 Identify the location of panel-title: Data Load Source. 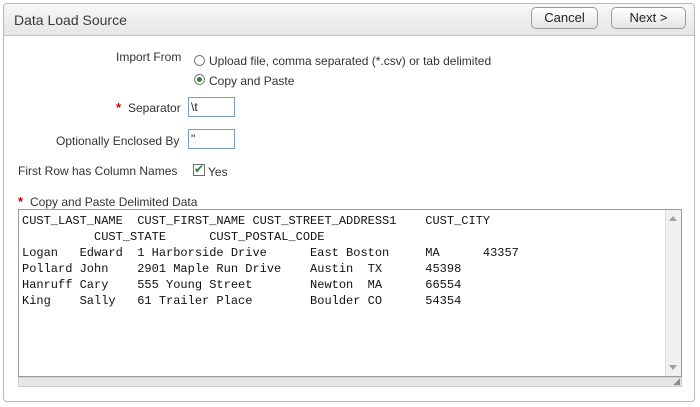
(70, 20).